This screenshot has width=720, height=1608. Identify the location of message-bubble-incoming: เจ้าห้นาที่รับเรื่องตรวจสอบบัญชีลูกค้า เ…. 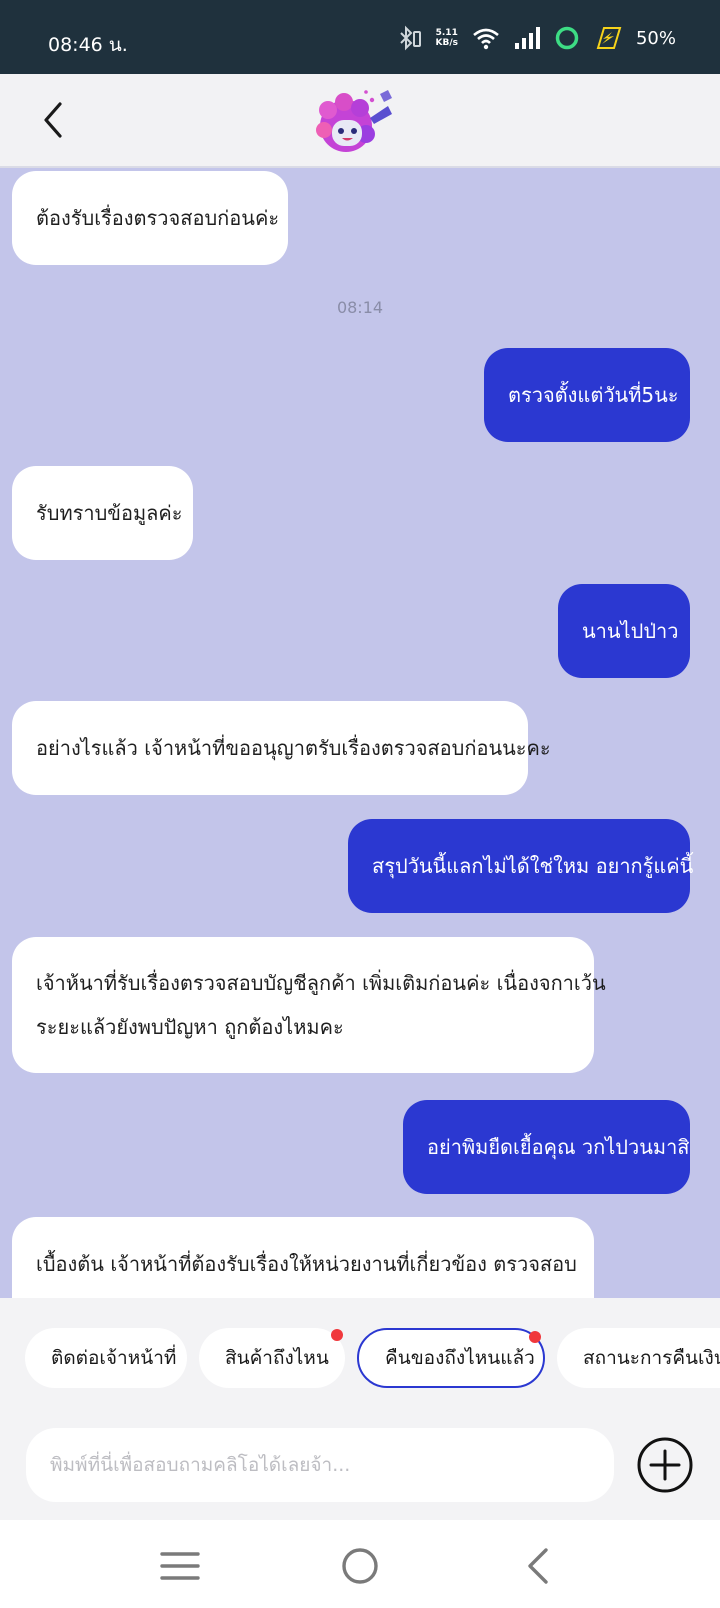
(309, 1005).